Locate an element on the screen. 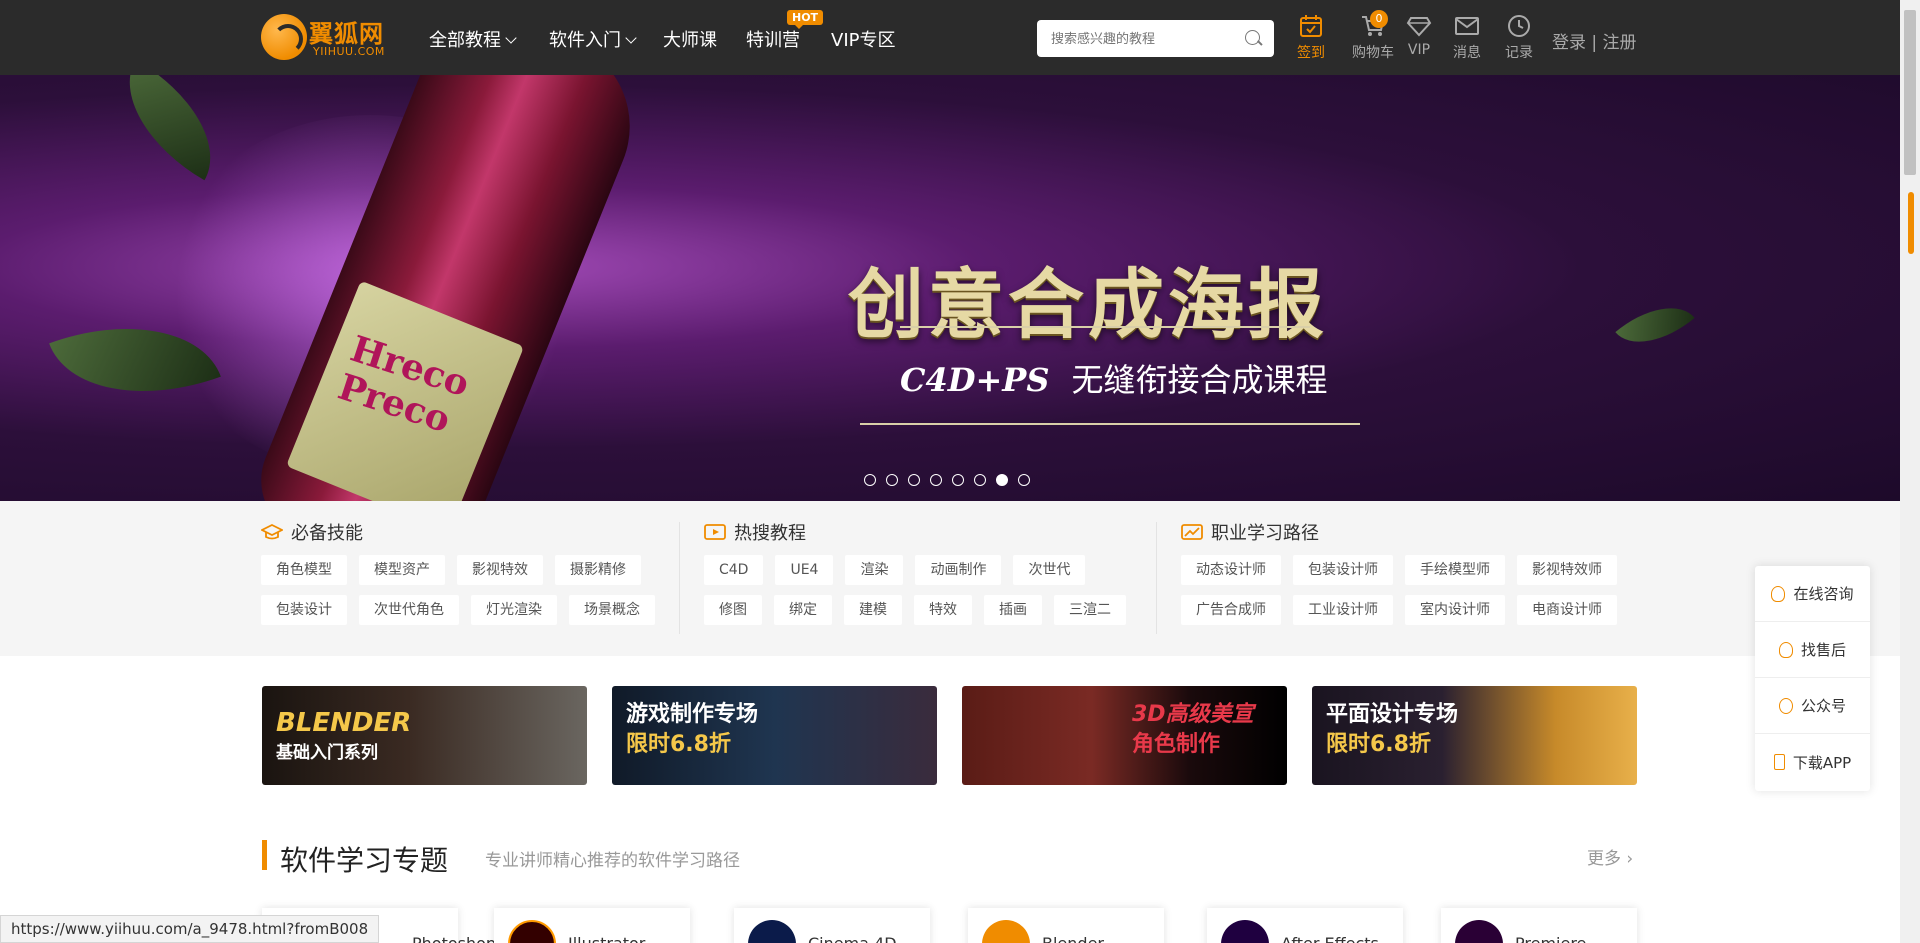  tag-item: 包装设计师 is located at coordinates (1343, 570).